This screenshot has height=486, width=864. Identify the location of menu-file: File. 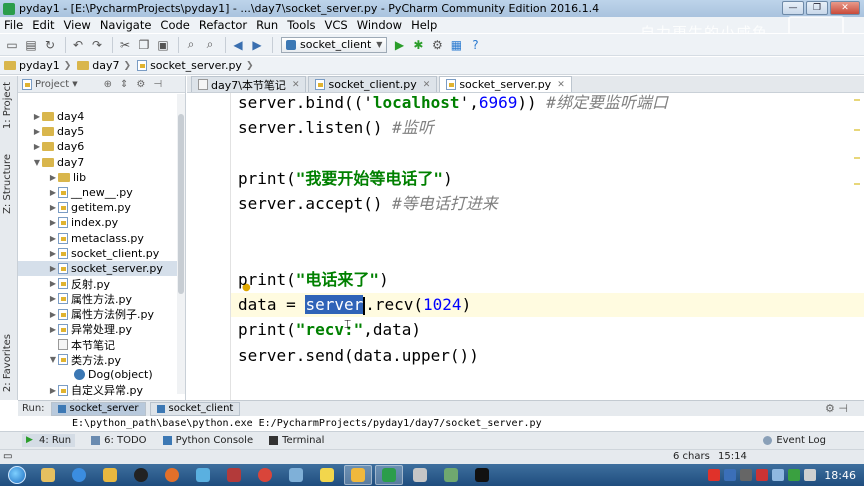
(13, 25).